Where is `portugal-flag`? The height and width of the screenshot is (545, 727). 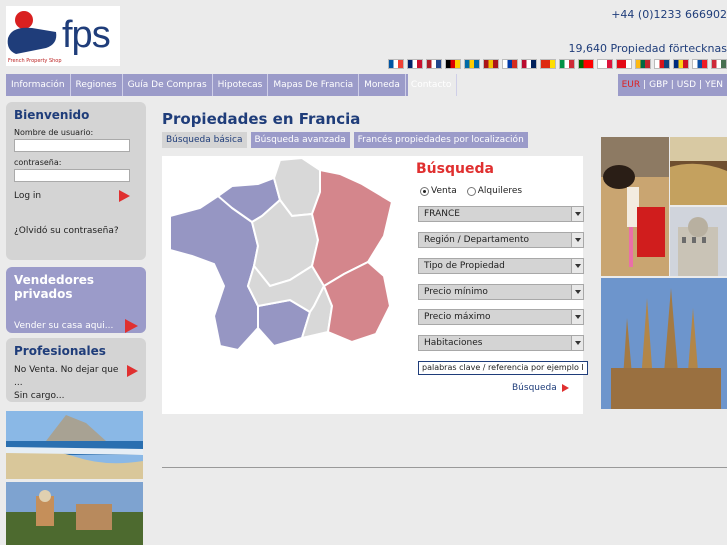
portugal-flag is located at coordinates (586, 64).